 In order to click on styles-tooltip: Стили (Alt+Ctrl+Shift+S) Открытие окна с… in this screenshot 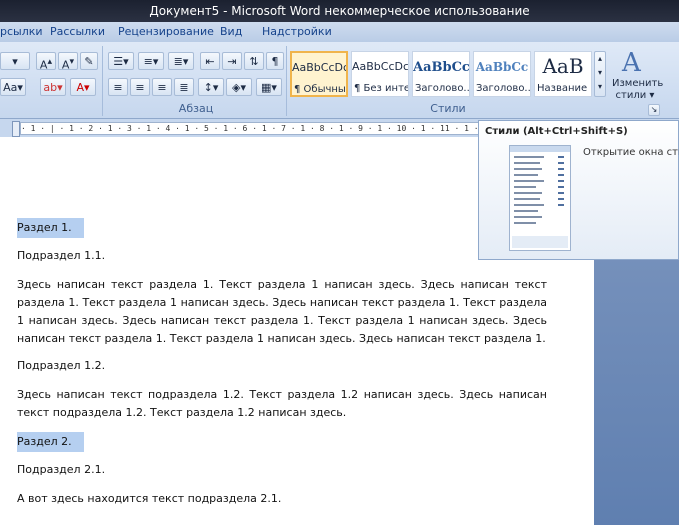, I will do `click(578, 190)`.